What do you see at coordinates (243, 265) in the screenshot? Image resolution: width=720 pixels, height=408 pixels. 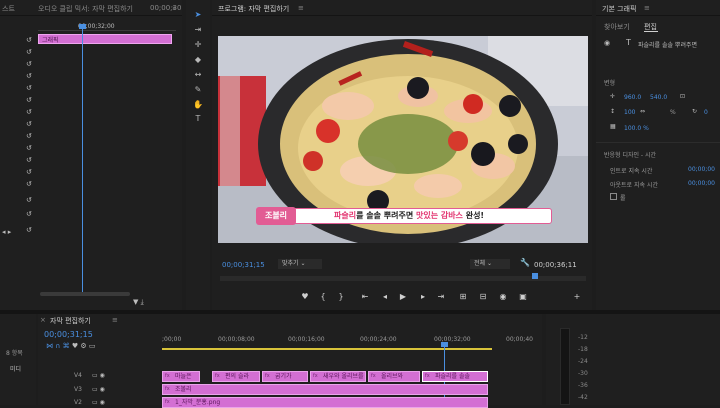 I see `current-timecode: 00;00;31;15` at bounding box center [243, 265].